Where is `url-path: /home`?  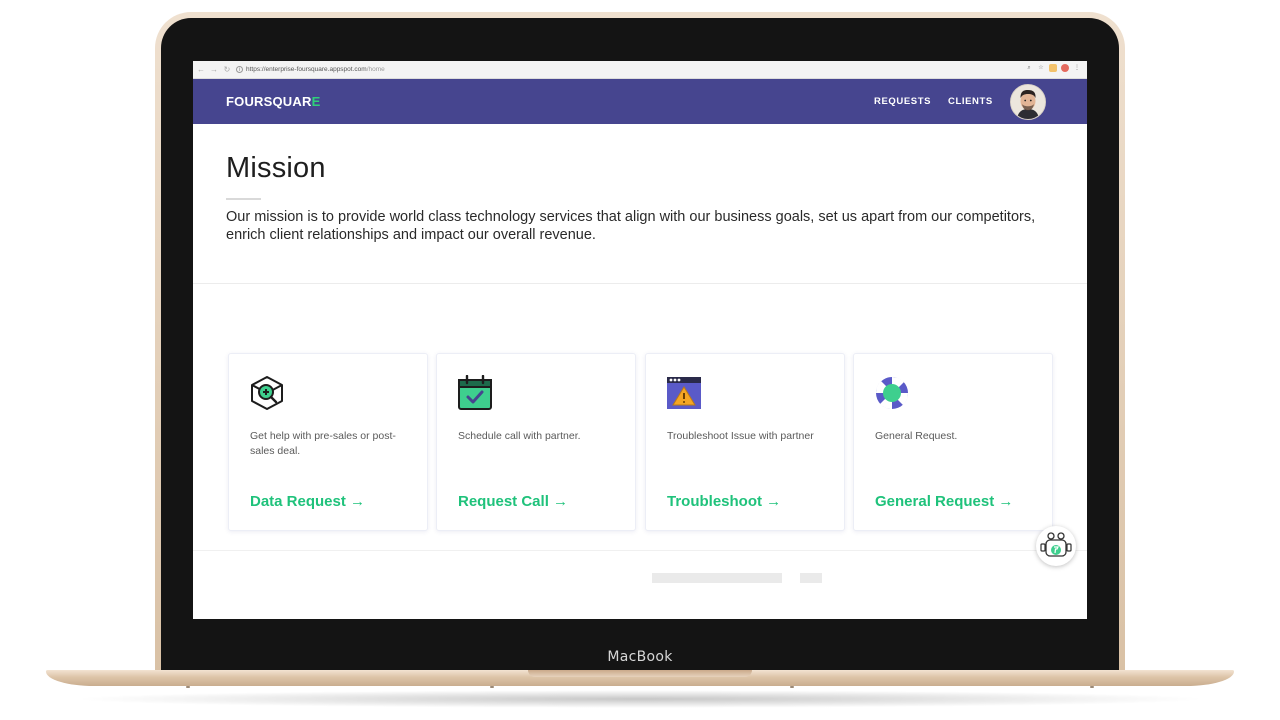 url-path: /home is located at coordinates (375, 69).